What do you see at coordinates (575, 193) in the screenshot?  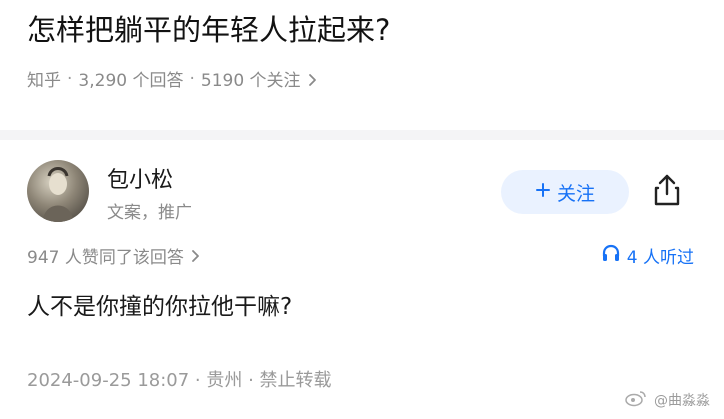 I see `follow-label: 关注` at bounding box center [575, 193].